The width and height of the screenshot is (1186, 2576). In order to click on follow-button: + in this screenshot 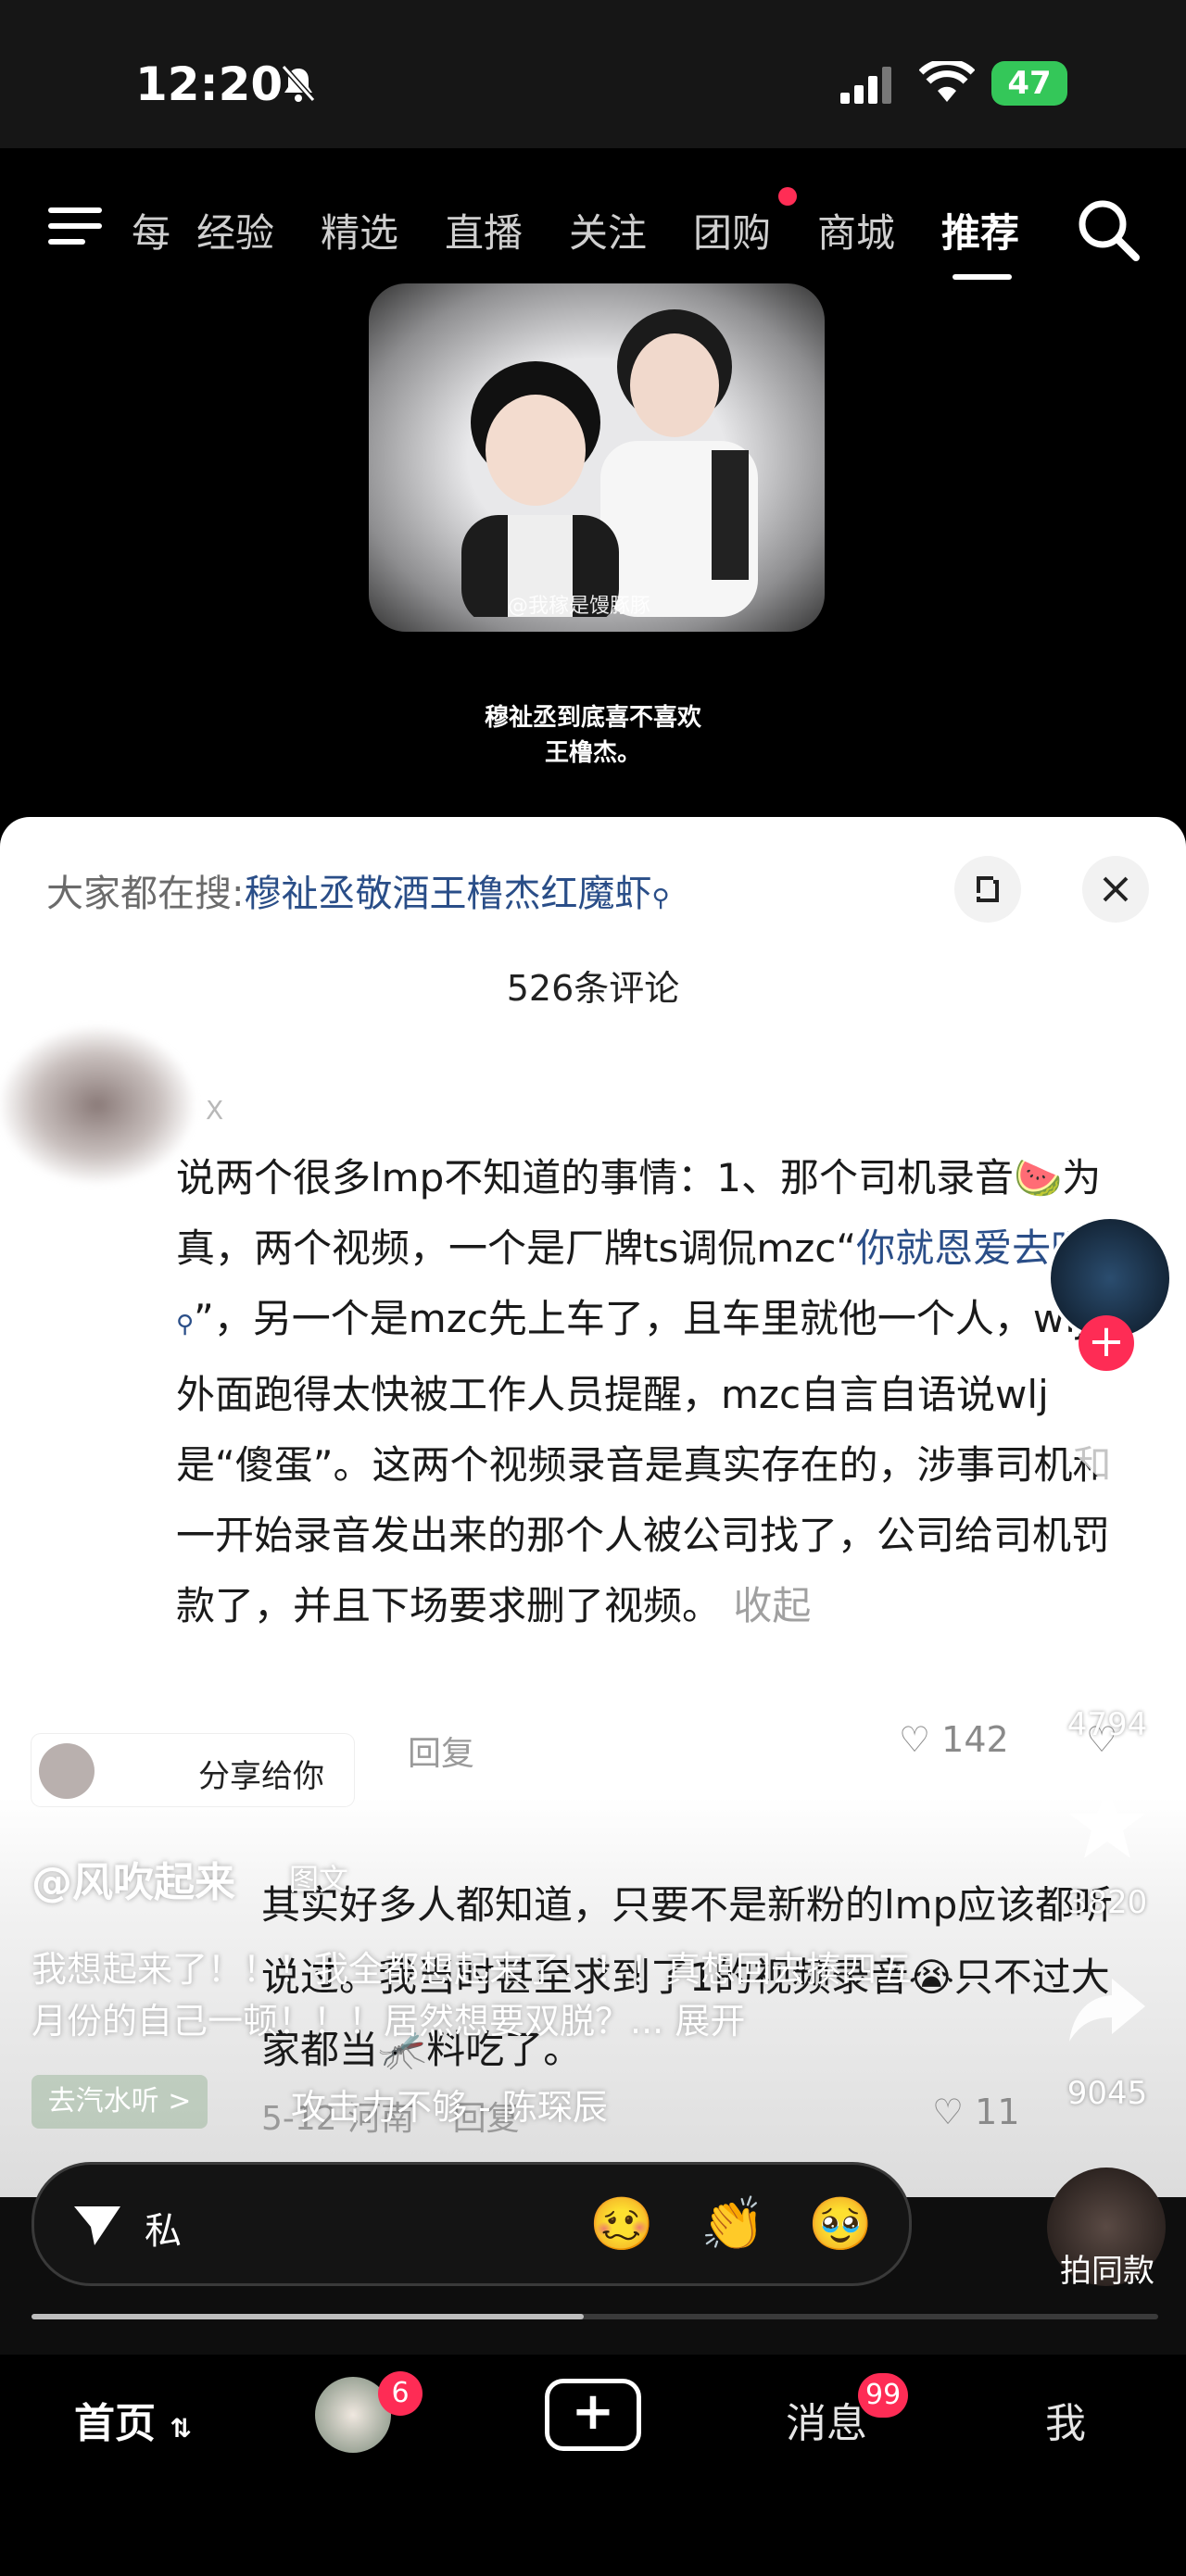, I will do `click(1106, 1343)`.